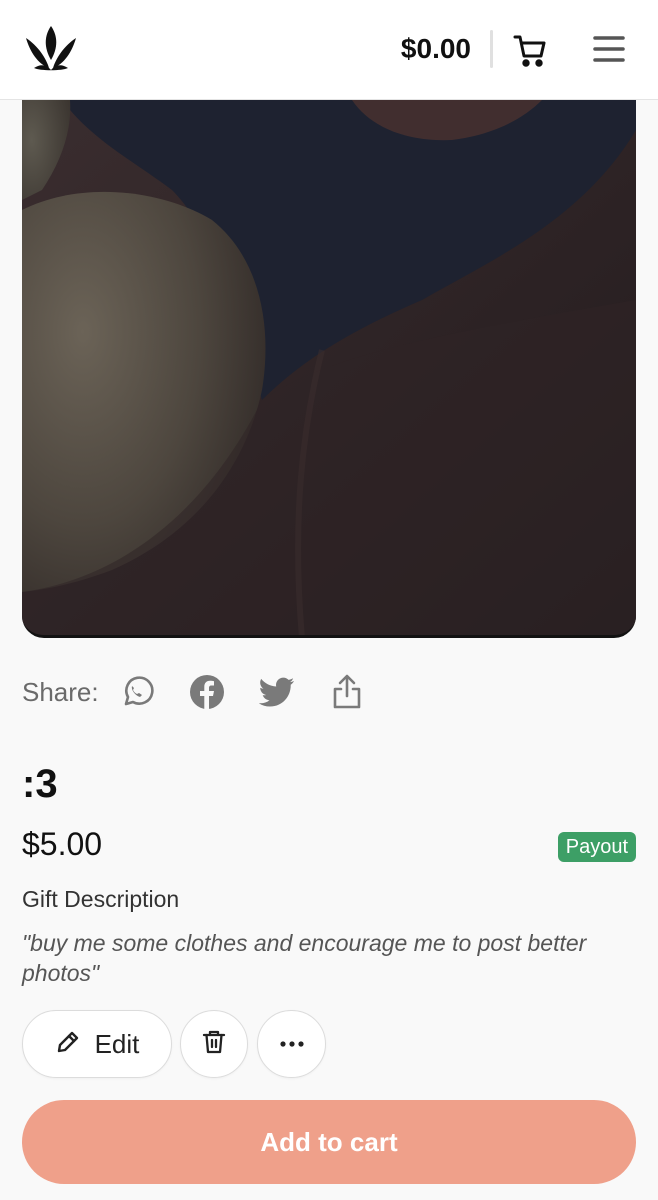  I want to click on share-row: Share:, so click(210, 692).